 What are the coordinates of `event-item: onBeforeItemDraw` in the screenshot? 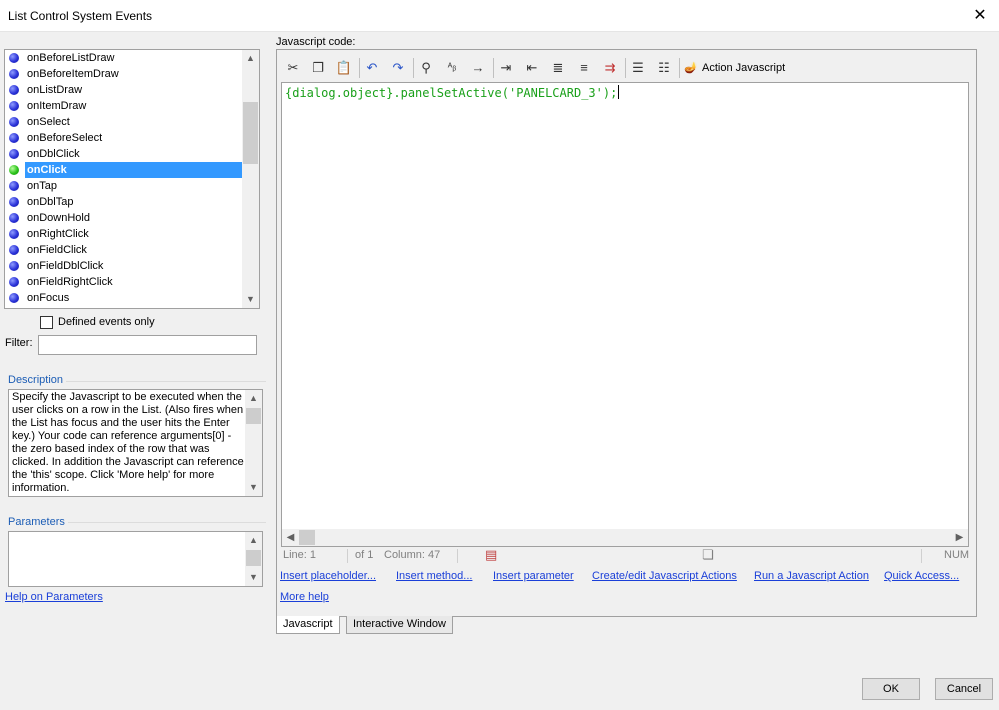 It's located at (124, 74).